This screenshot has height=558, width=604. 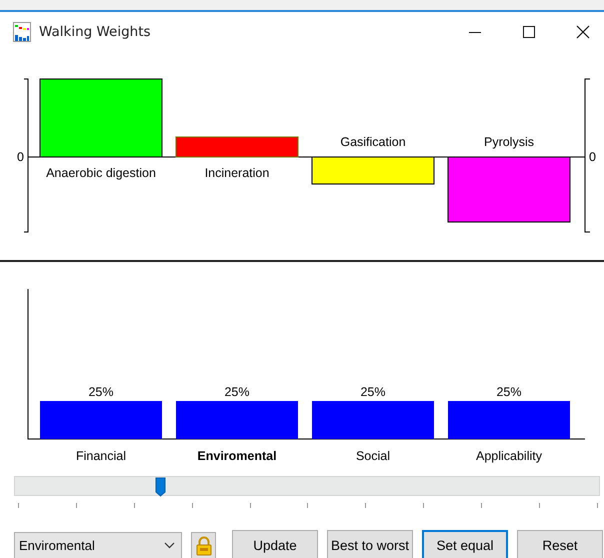 I want to click on criterion-label: Social, so click(x=373, y=456).